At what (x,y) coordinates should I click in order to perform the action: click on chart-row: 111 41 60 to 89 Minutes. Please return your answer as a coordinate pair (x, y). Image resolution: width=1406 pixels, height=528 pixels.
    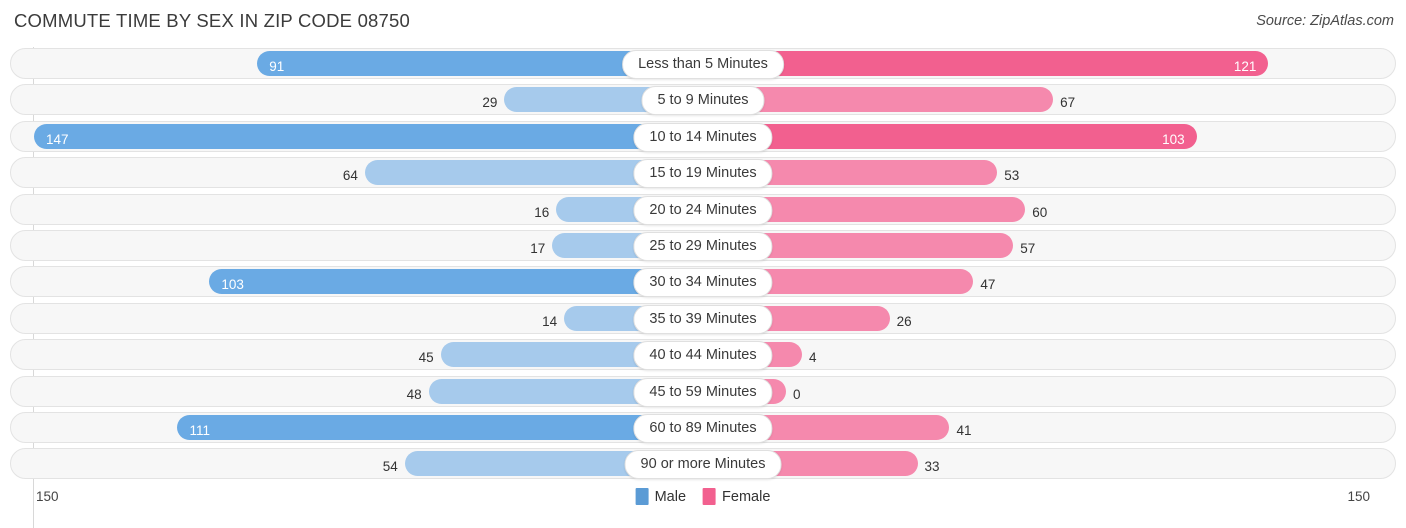
    Looking at the image, I should click on (703, 427).